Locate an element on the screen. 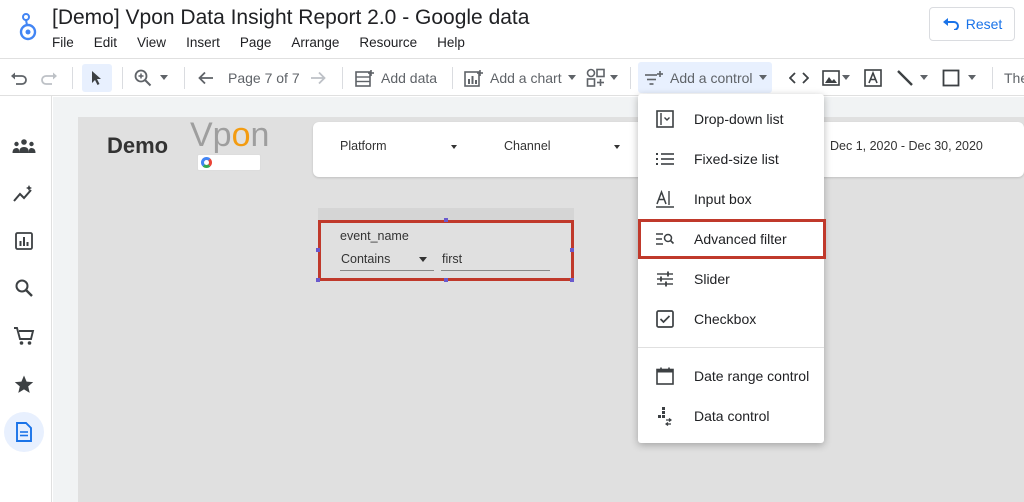 This screenshot has height=502, width=1024. date-range-control: Dec 1, 2020 - Dec 30, 2020 is located at coordinates (906, 146).